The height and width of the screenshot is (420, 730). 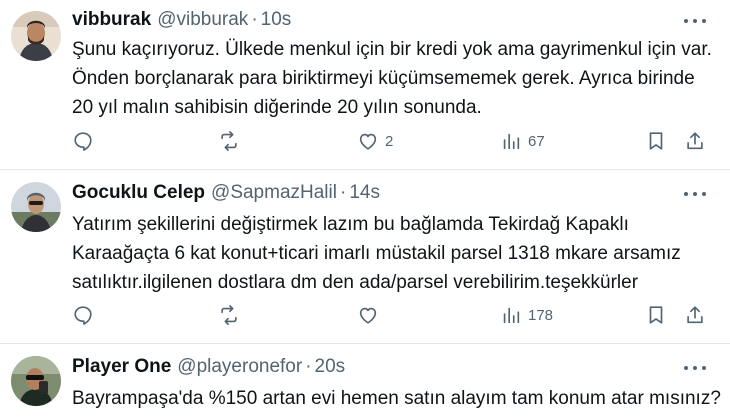 I want to click on like-button, so click(x=371, y=315).